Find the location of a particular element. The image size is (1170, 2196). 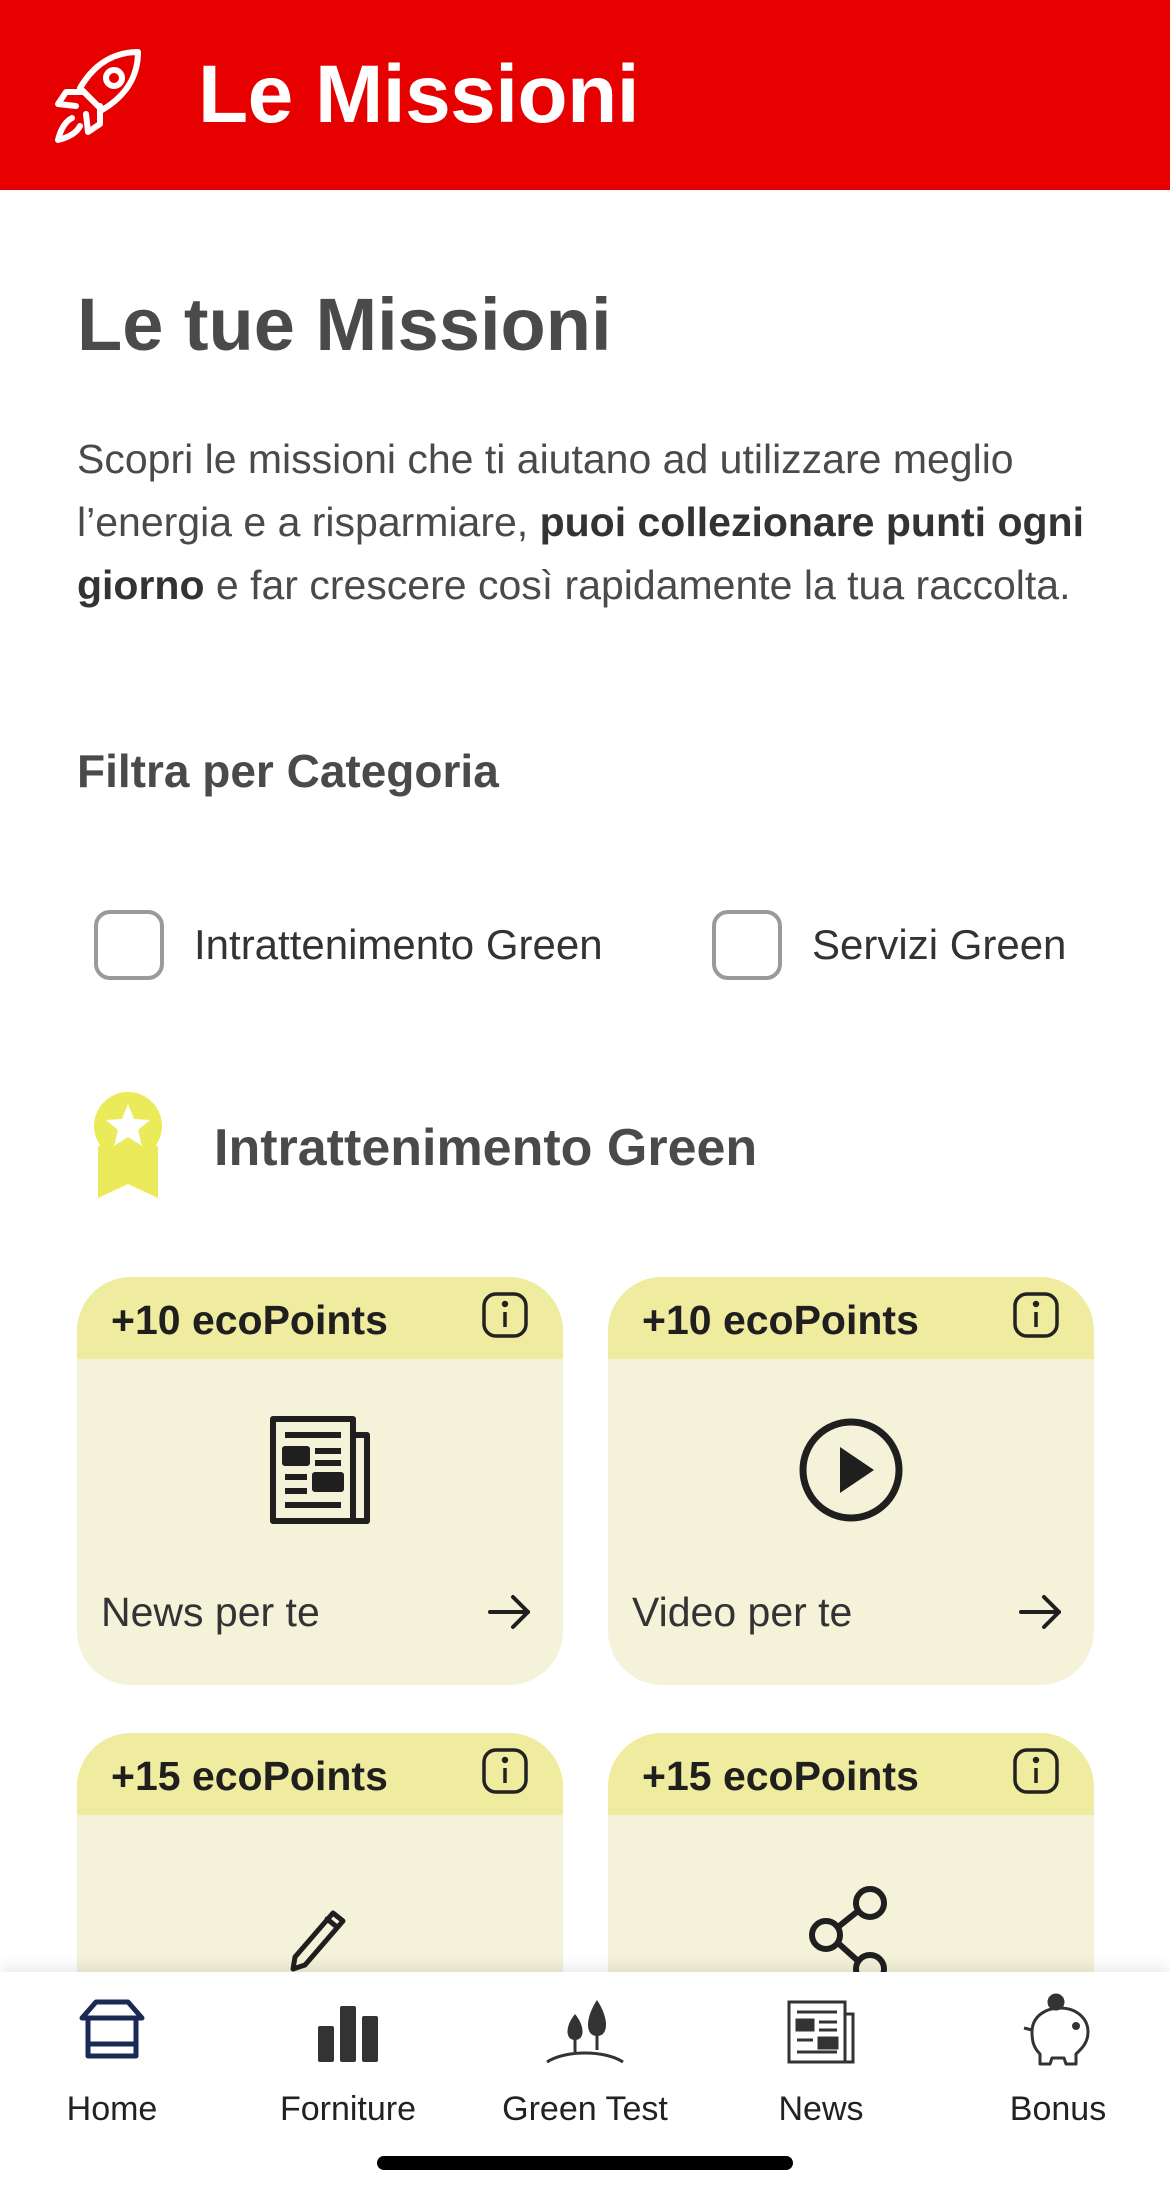

tab-forniture: Forniture is located at coordinates (348, 2060).